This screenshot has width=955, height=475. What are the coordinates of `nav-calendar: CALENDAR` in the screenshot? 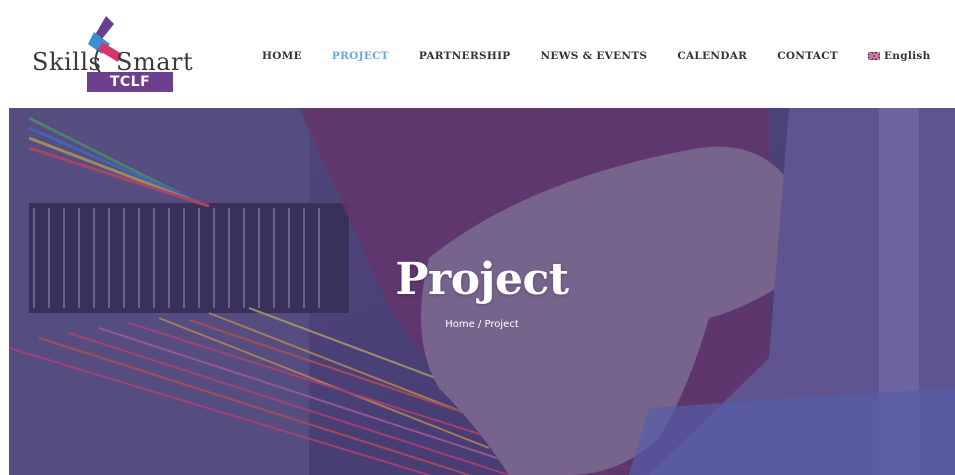 It's located at (712, 56).